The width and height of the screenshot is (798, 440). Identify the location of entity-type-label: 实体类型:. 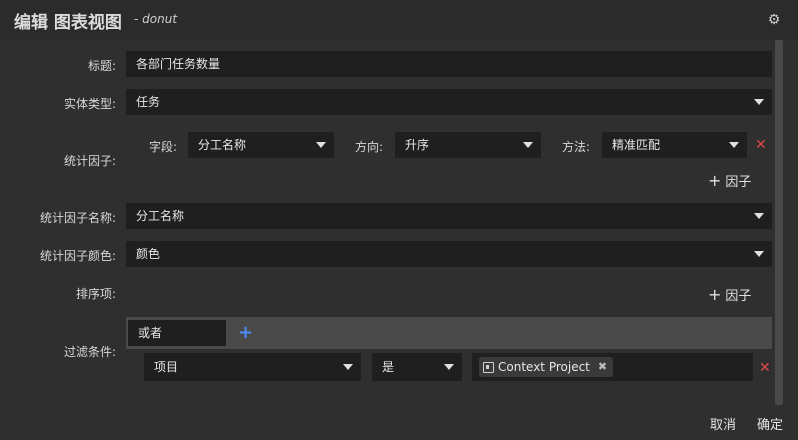
(89, 104).